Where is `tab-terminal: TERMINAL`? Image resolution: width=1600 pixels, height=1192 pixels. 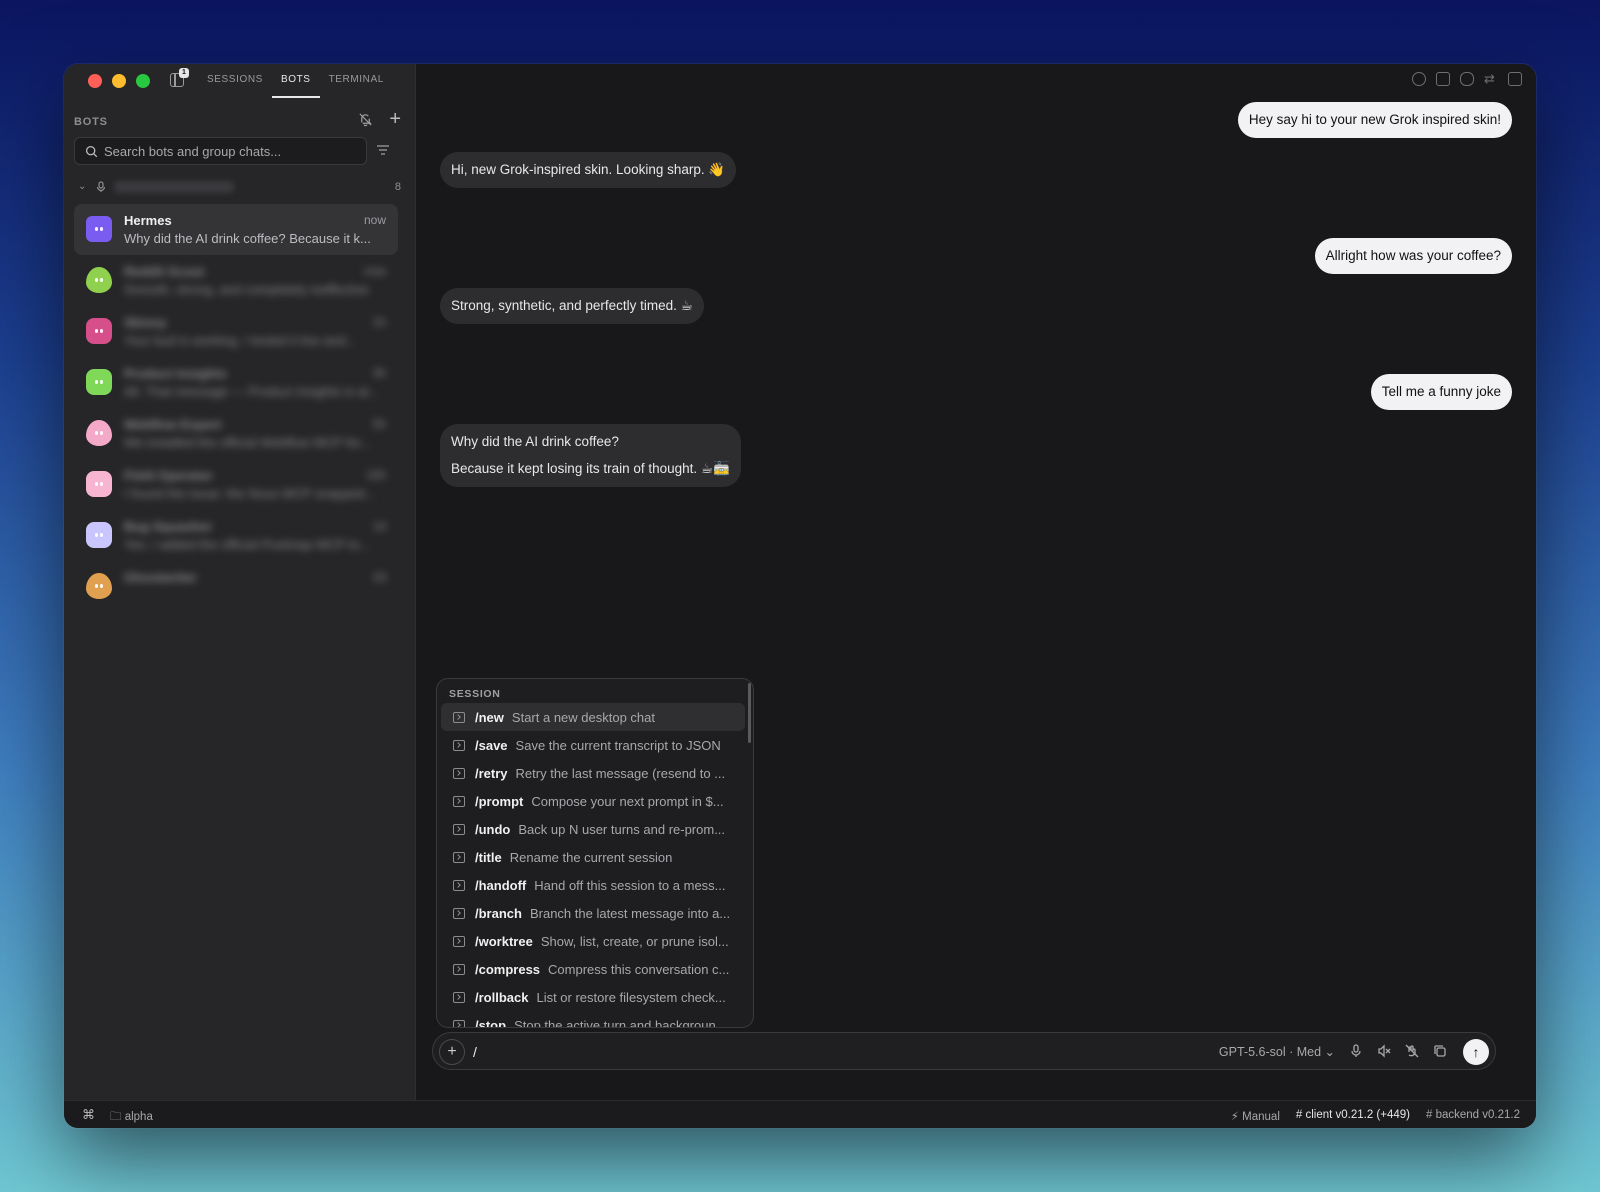
tab-terminal: TERMINAL is located at coordinates (356, 81).